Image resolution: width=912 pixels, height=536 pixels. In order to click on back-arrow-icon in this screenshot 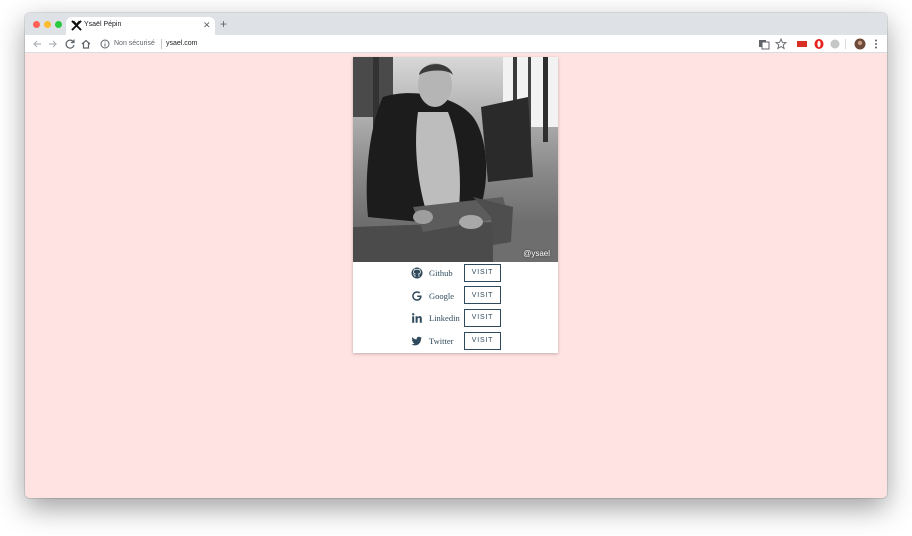, I will do `click(37, 44)`.